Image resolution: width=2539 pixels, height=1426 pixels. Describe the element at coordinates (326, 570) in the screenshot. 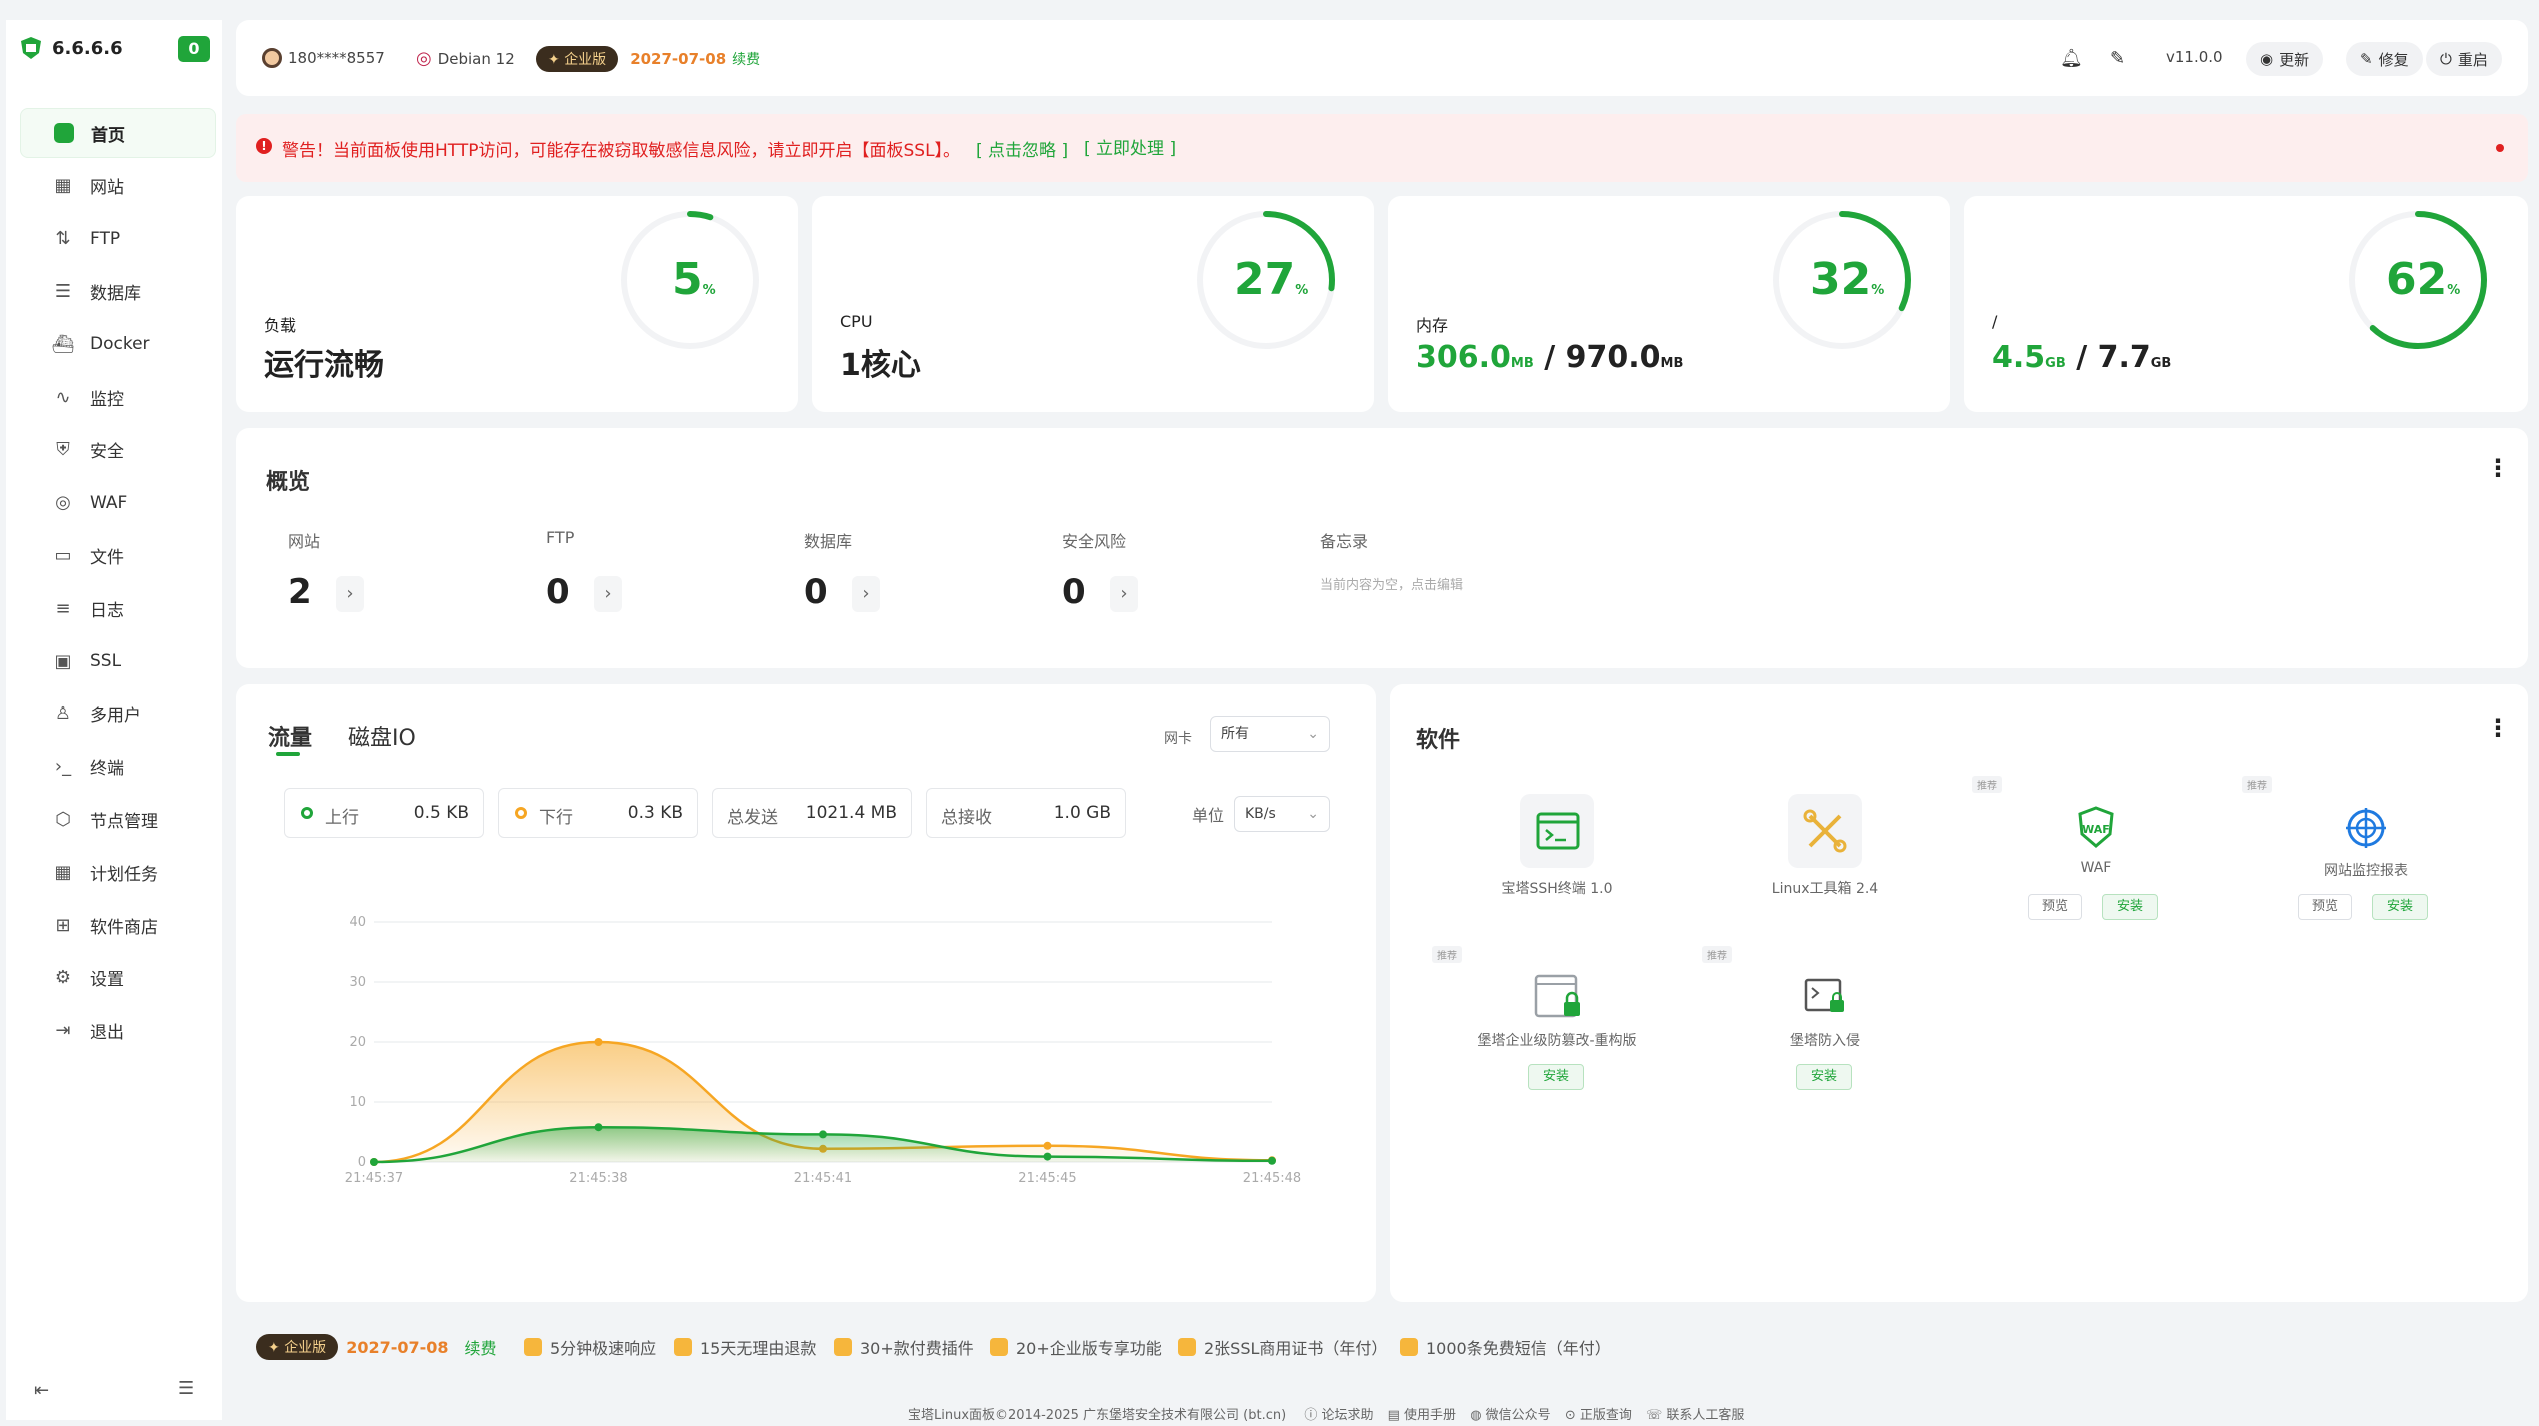

I see `overview-websites: 网站 2 ›` at that location.